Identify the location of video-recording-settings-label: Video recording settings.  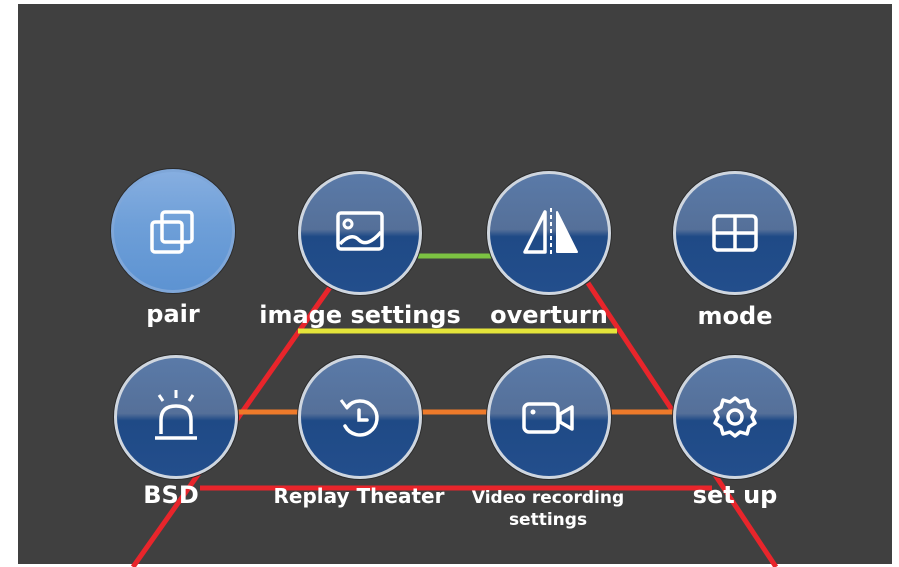
(548, 509).